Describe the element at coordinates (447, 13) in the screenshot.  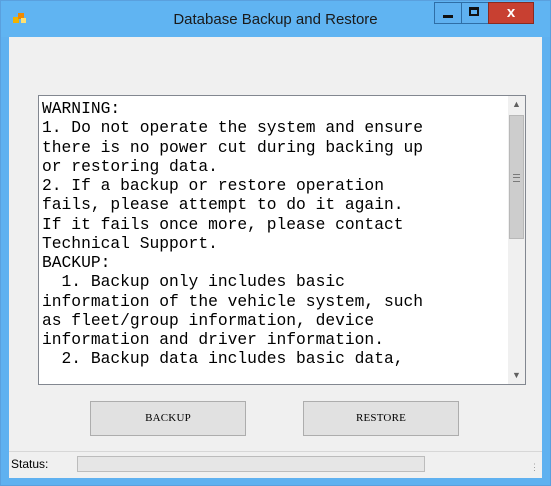
I see `minimize-button` at that location.